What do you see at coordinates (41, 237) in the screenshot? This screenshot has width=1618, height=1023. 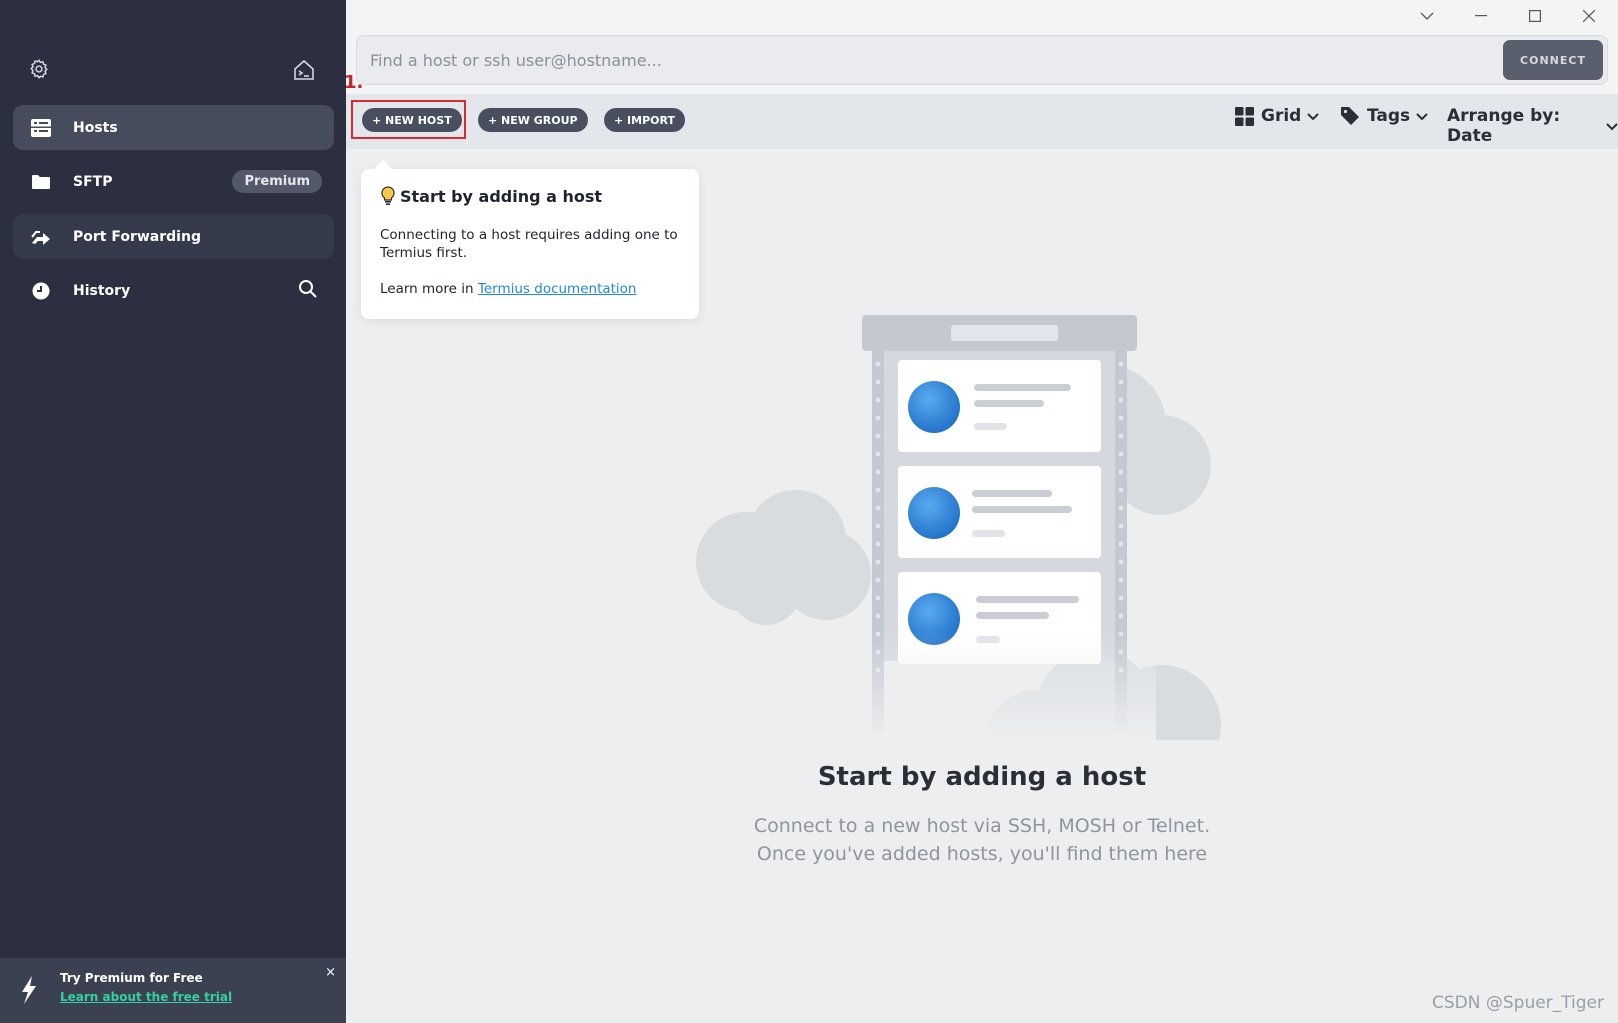 I see `port-forward-icon` at bounding box center [41, 237].